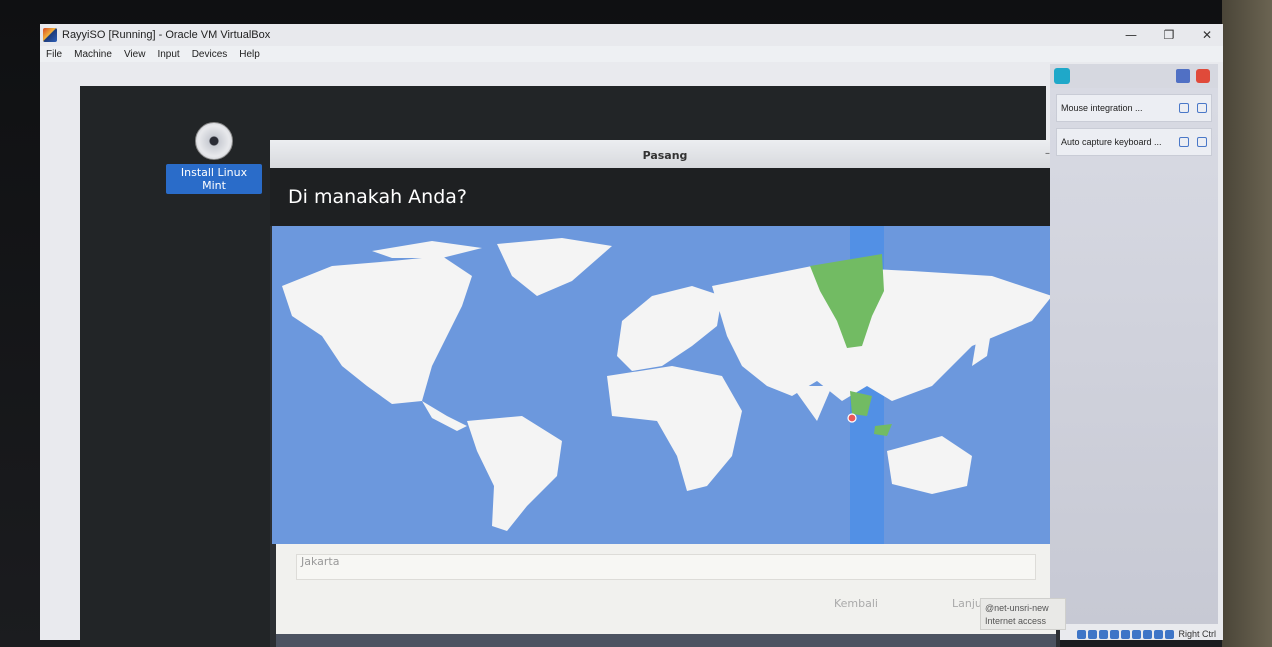  Describe the element at coordinates (665, 197) in the screenshot. I see `heading-area: Di manakah Anda?` at that location.